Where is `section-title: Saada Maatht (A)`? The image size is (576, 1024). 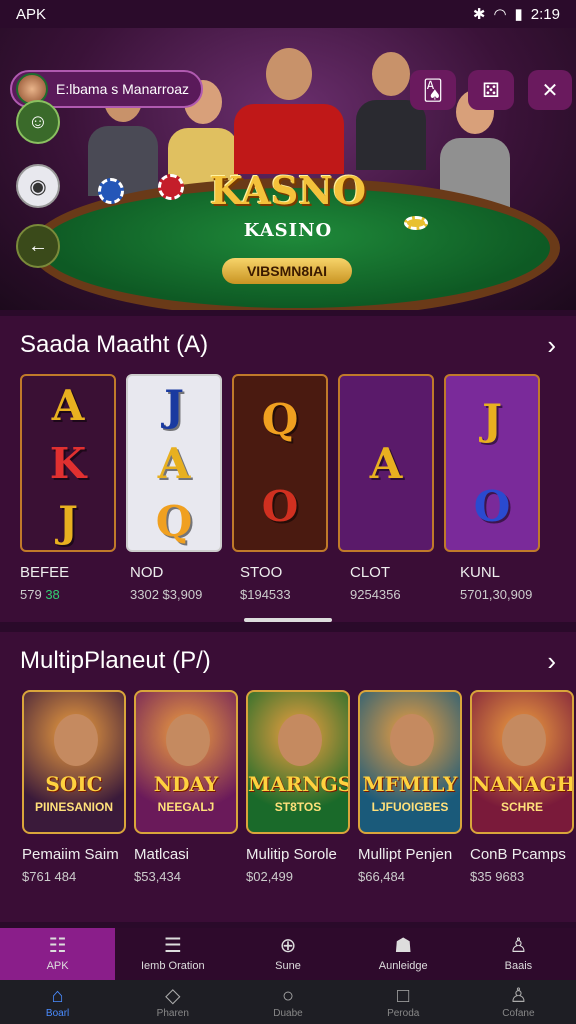
section-title: Saada Maatht (A) is located at coordinates (114, 344).